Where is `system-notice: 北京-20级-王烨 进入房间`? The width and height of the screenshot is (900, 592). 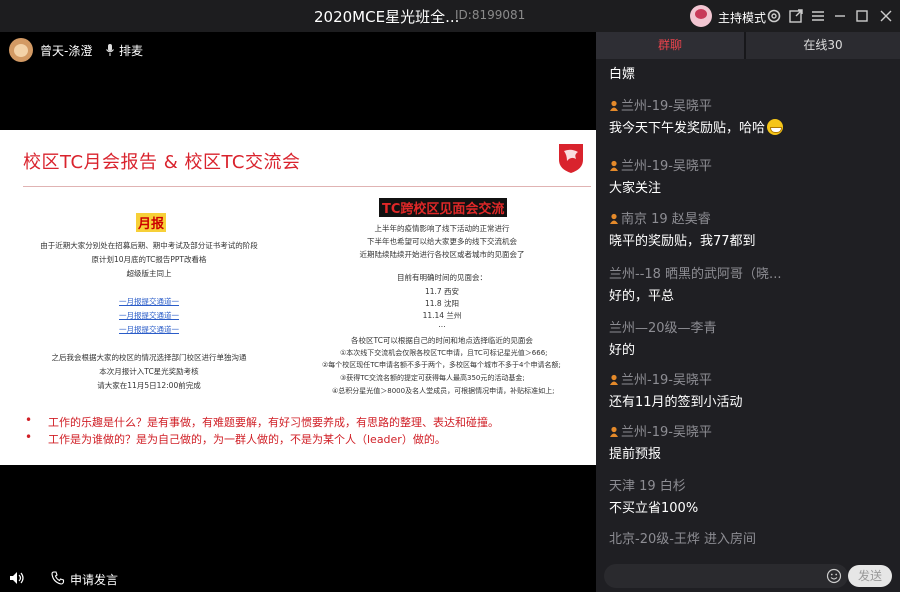 system-notice: 北京-20级-王烨 进入房间 is located at coordinates (682, 539).